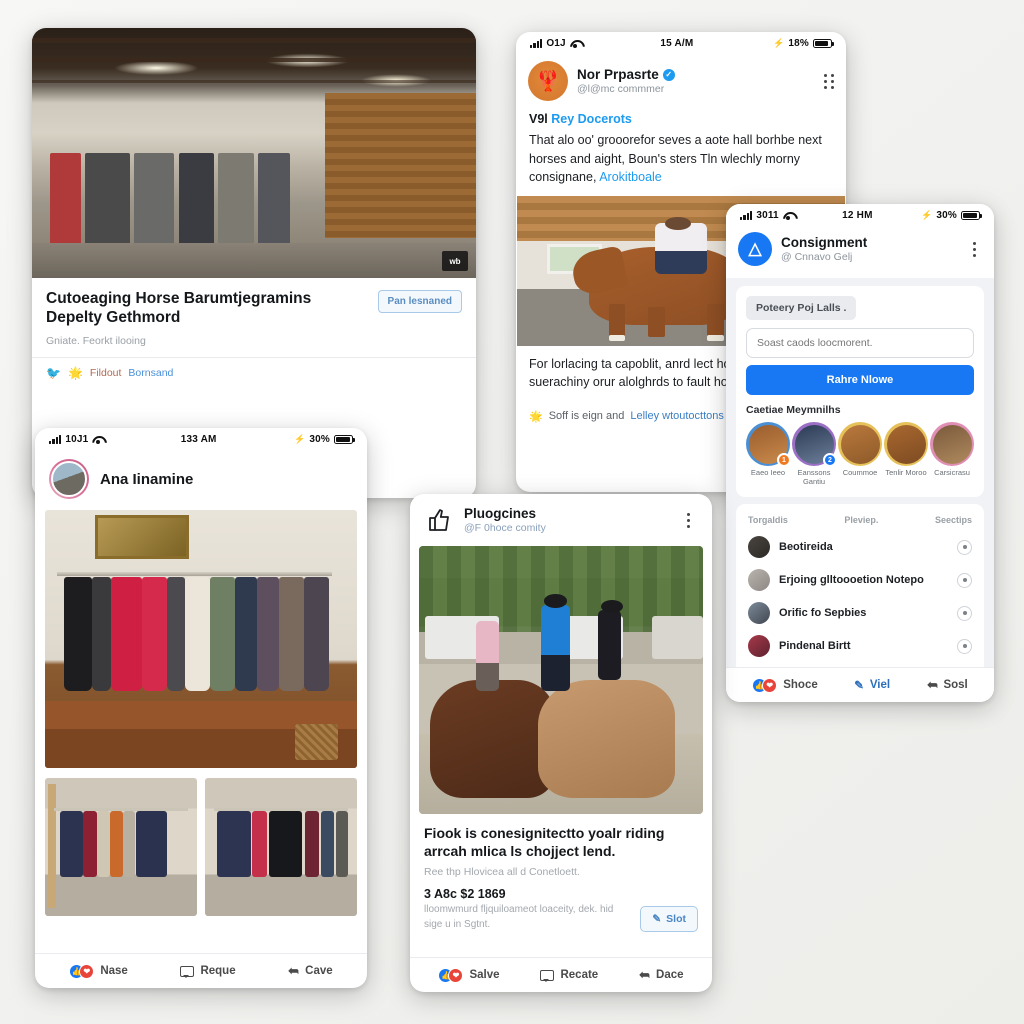 Image resolution: width=1024 pixels, height=1024 pixels. What do you see at coordinates (860, 251) in the screenshot?
I see `consignment-header: △ Consignment @ Cnnavo Gelj` at bounding box center [860, 251].